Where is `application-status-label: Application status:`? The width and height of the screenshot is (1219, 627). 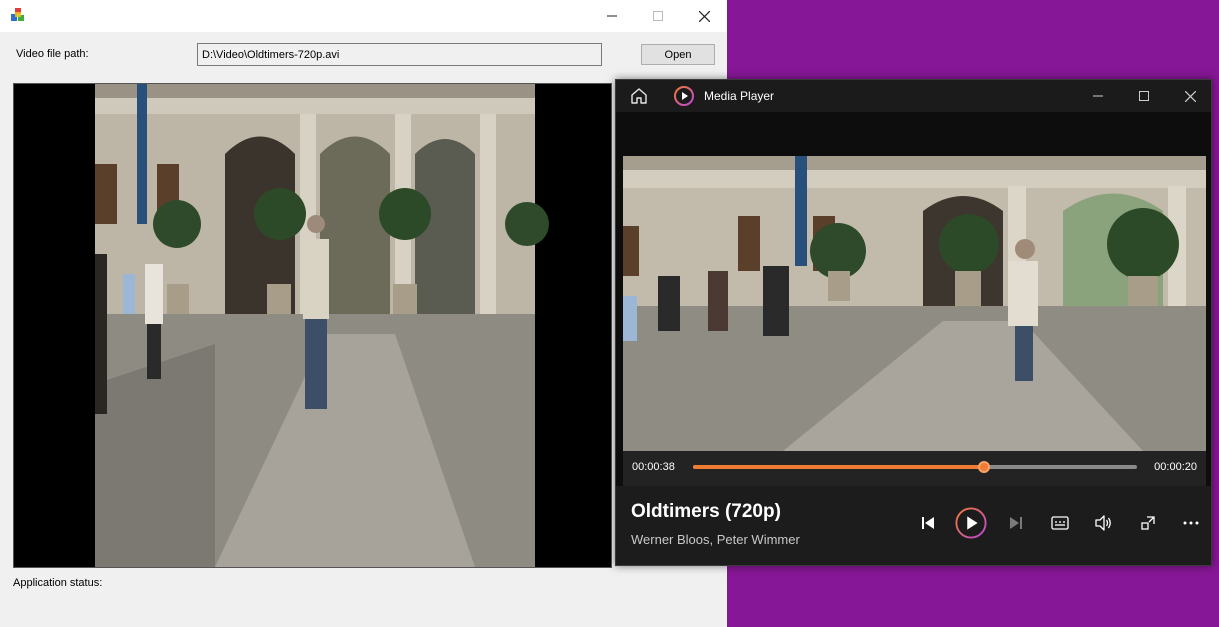 application-status-label: Application status: is located at coordinates (58, 583).